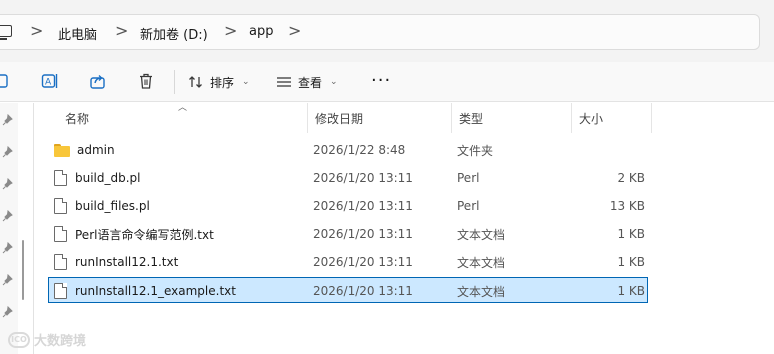 Image resolution: width=774 pixels, height=354 pixels. What do you see at coordinates (612, 118) in the screenshot?
I see `column-size: 大小` at bounding box center [612, 118].